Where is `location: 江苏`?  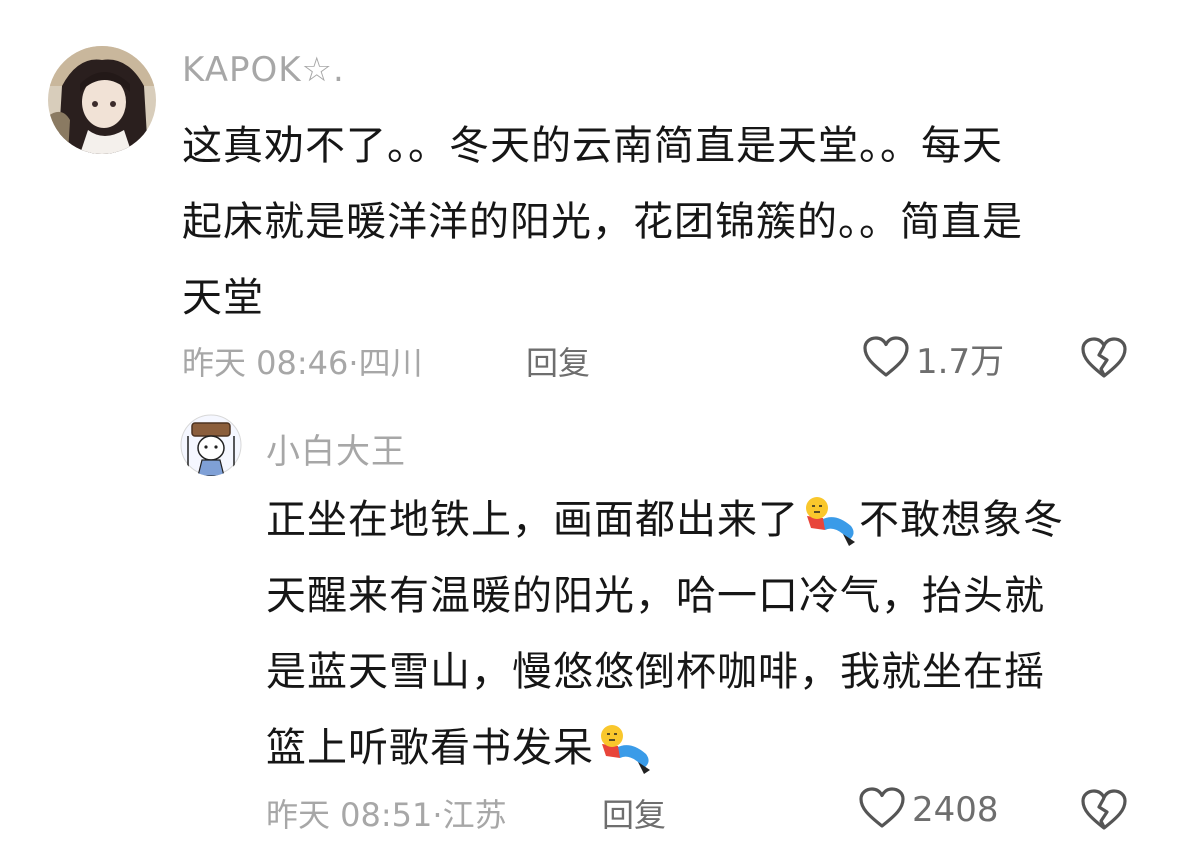
location: 江苏 is located at coordinates (474, 815).